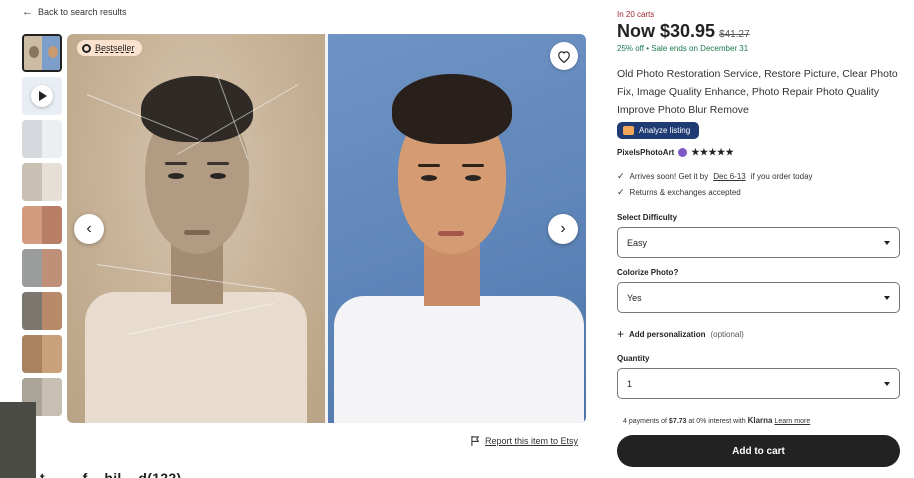  Describe the element at coordinates (82, 12) in the screenshot. I see `back-link-label: Back to search results` at that location.